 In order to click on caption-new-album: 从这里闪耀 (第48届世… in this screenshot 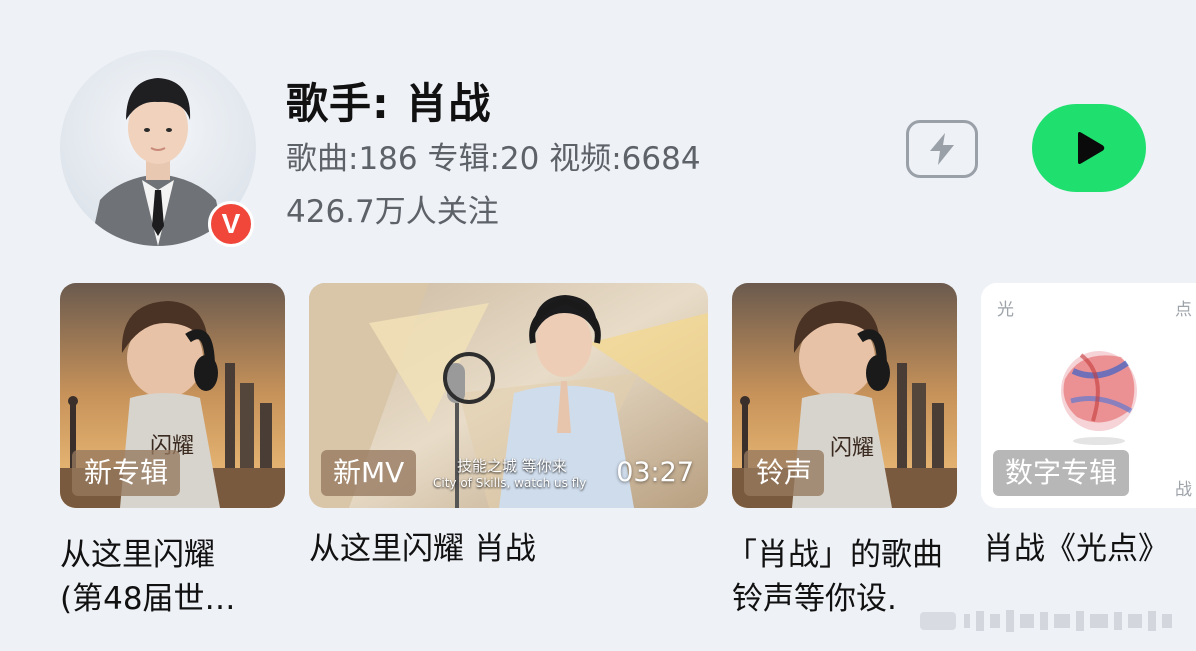, I will do `click(148, 577)`.